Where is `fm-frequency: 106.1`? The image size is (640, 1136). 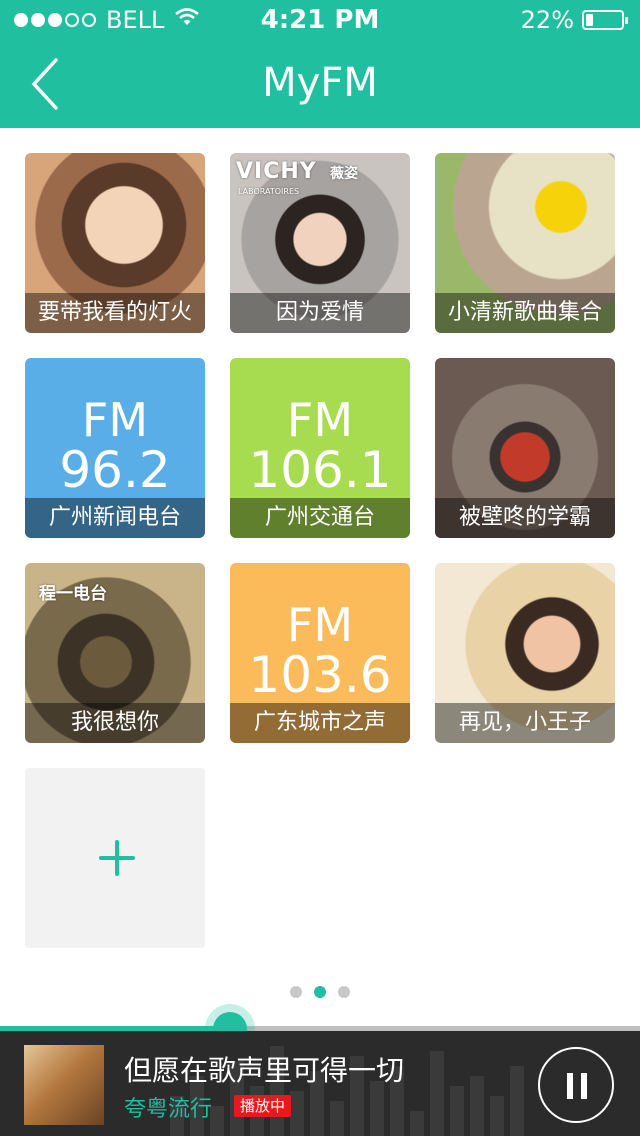
fm-frequency: 106.1 is located at coordinates (320, 470).